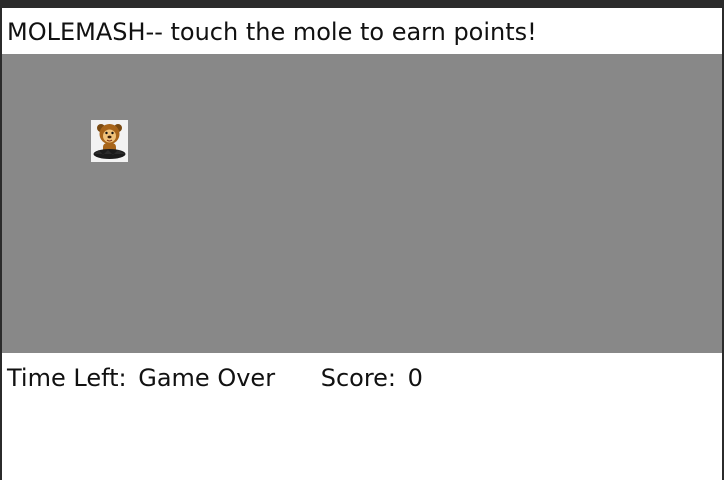  Describe the element at coordinates (67, 378) in the screenshot. I see `time-left-label: Time Left:` at that location.